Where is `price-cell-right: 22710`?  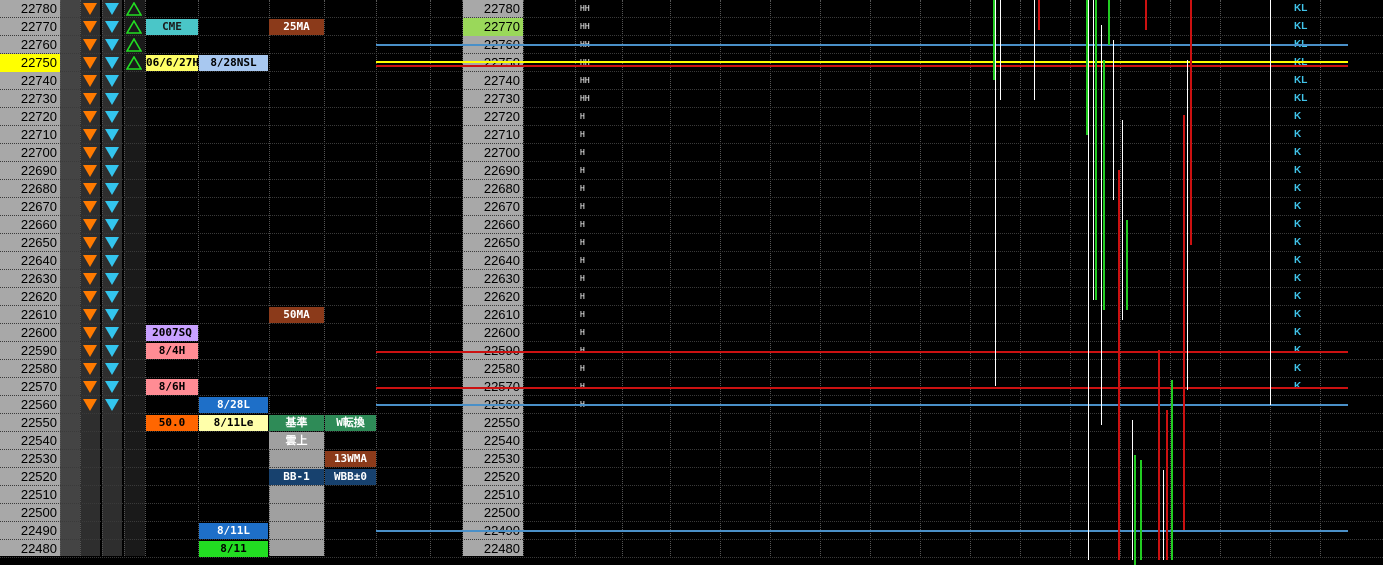
price-cell-right: 22710 is located at coordinates (493, 135).